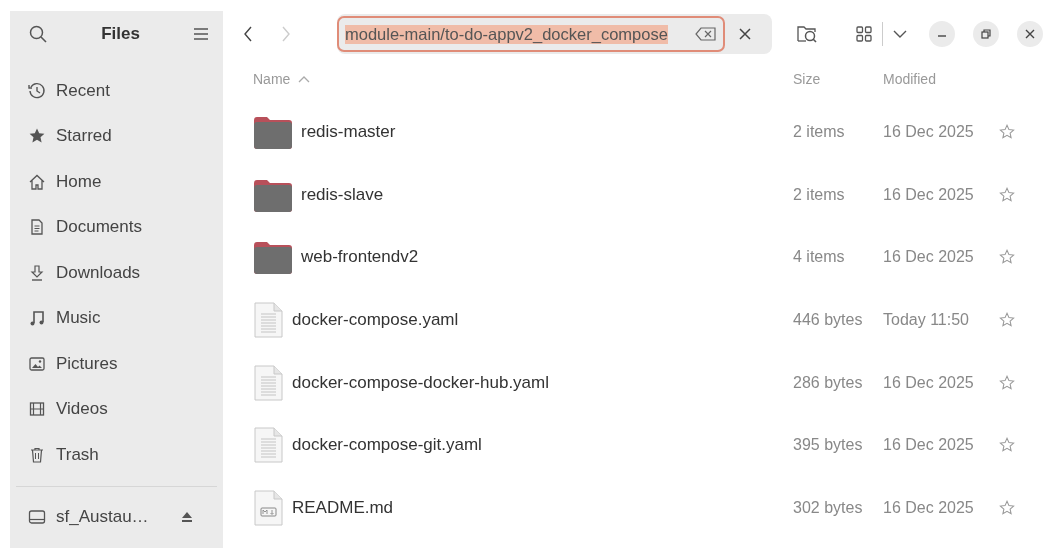 The image size is (1058, 548). What do you see at coordinates (420, 382) in the screenshot?
I see `file-name: docker-compose-docker-hub.yaml` at bounding box center [420, 382].